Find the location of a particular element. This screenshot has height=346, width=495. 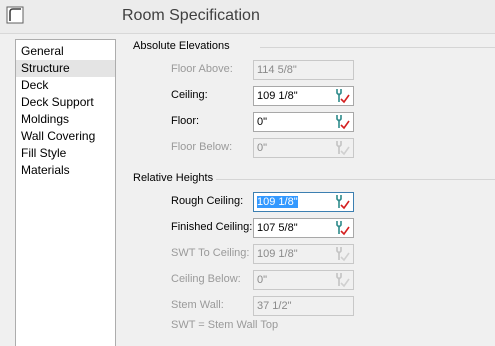

stem-wall-label: Stem Wall: is located at coordinates (197, 305).